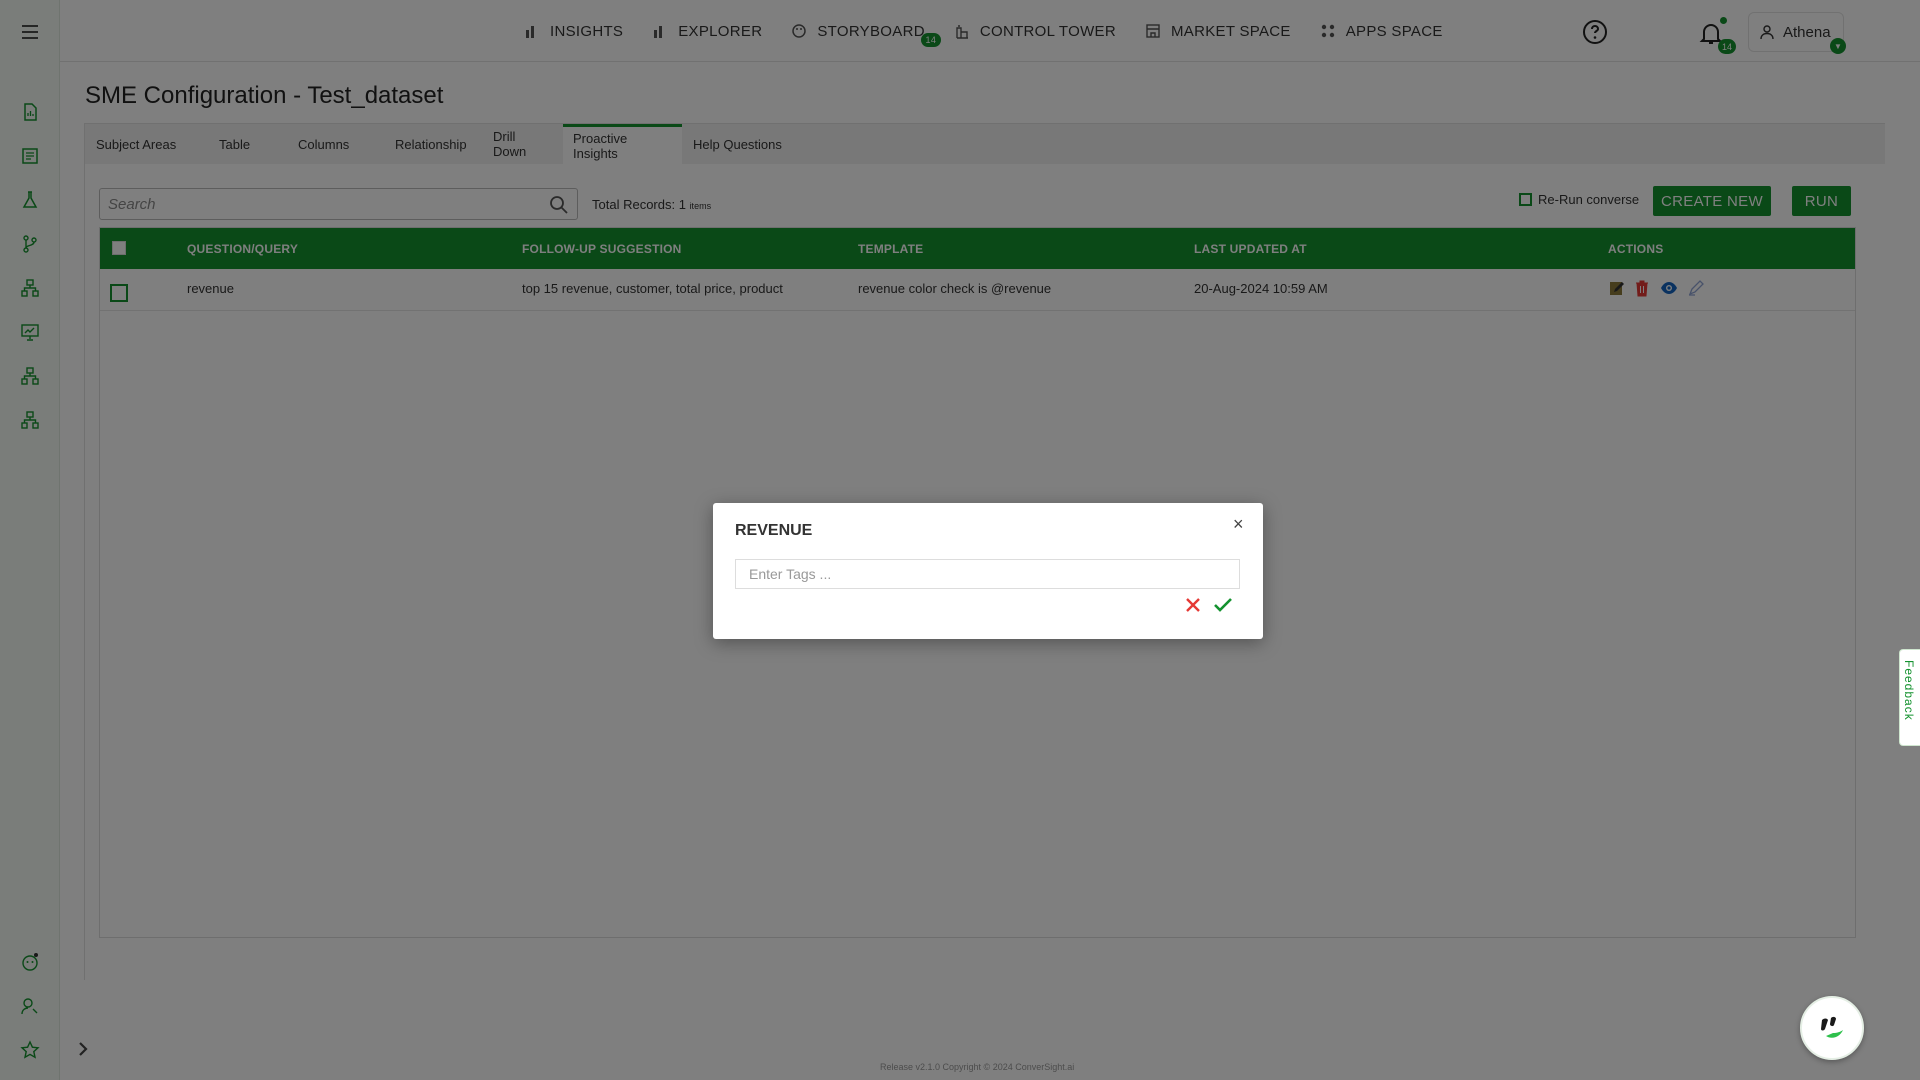  What do you see at coordinates (987, 574) in the screenshot?
I see `tags-input` at bounding box center [987, 574].